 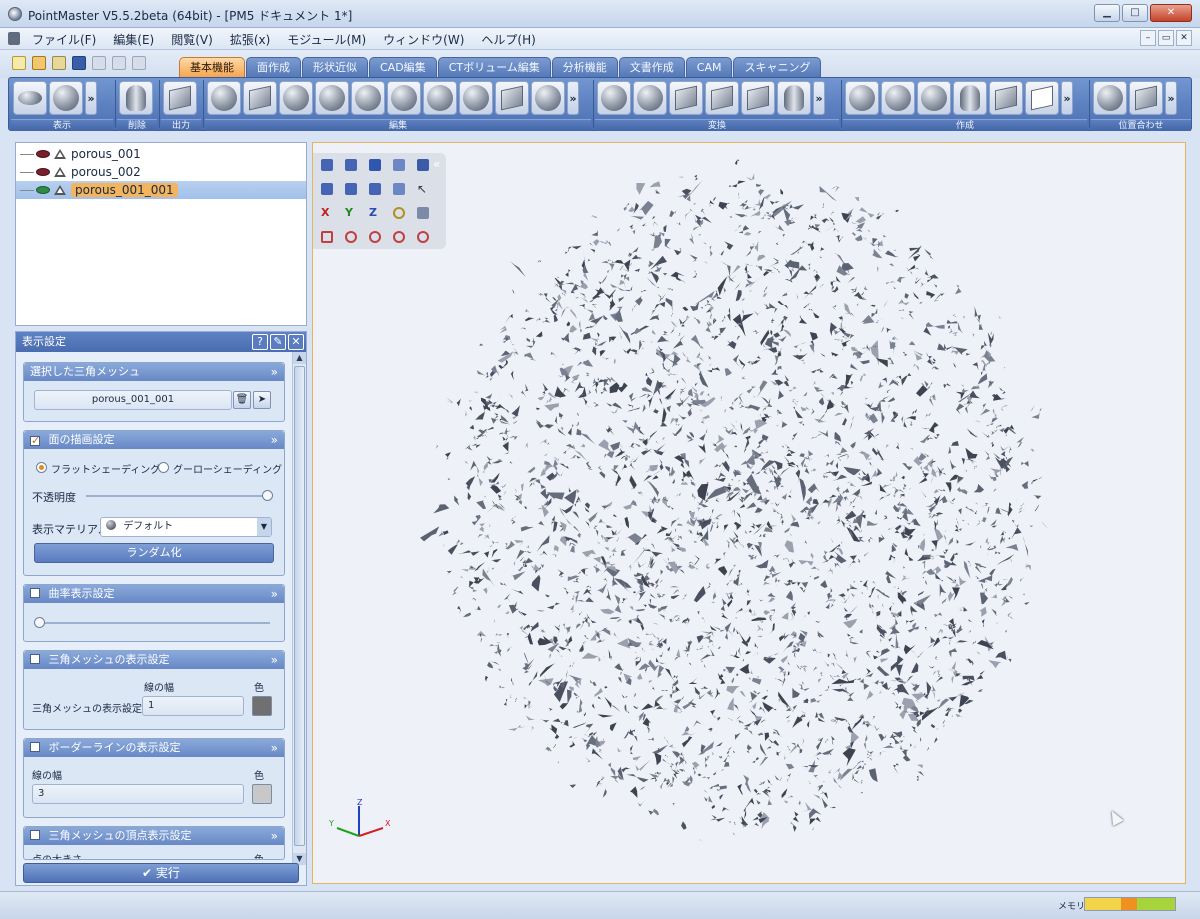 I want to click on save-icon, so click(x=79, y=63).